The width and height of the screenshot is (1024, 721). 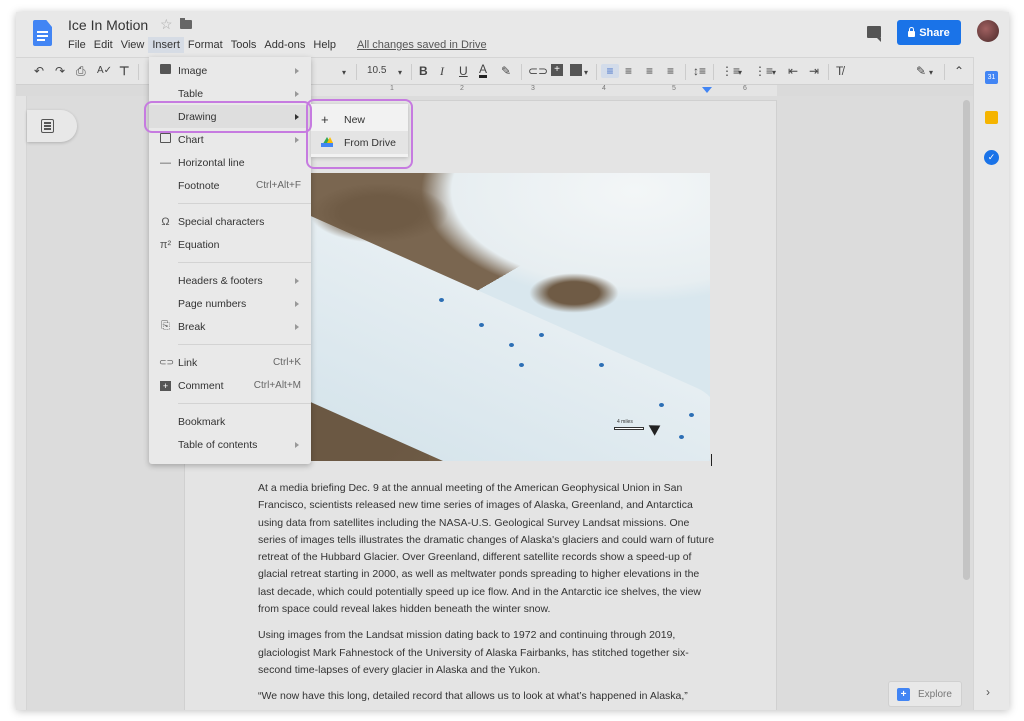 What do you see at coordinates (839, 71) in the screenshot?
I see `clear-formatting-icon: T̸` at bounding box center [839, 71].